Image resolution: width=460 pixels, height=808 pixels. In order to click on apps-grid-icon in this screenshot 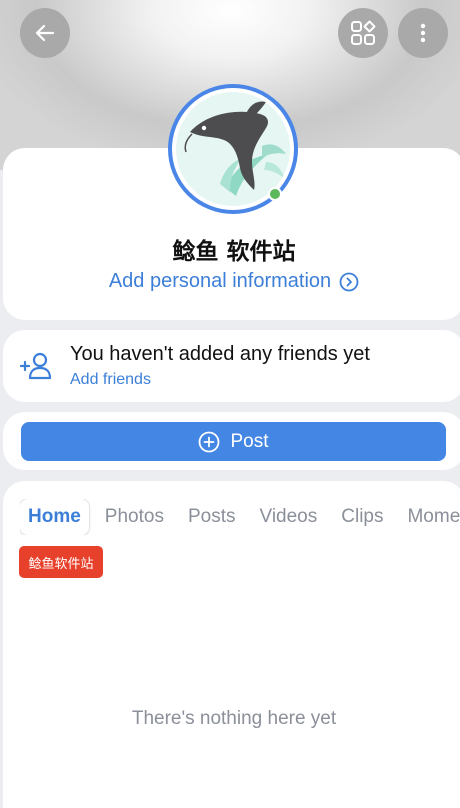, I will do `click(363, 32)`.